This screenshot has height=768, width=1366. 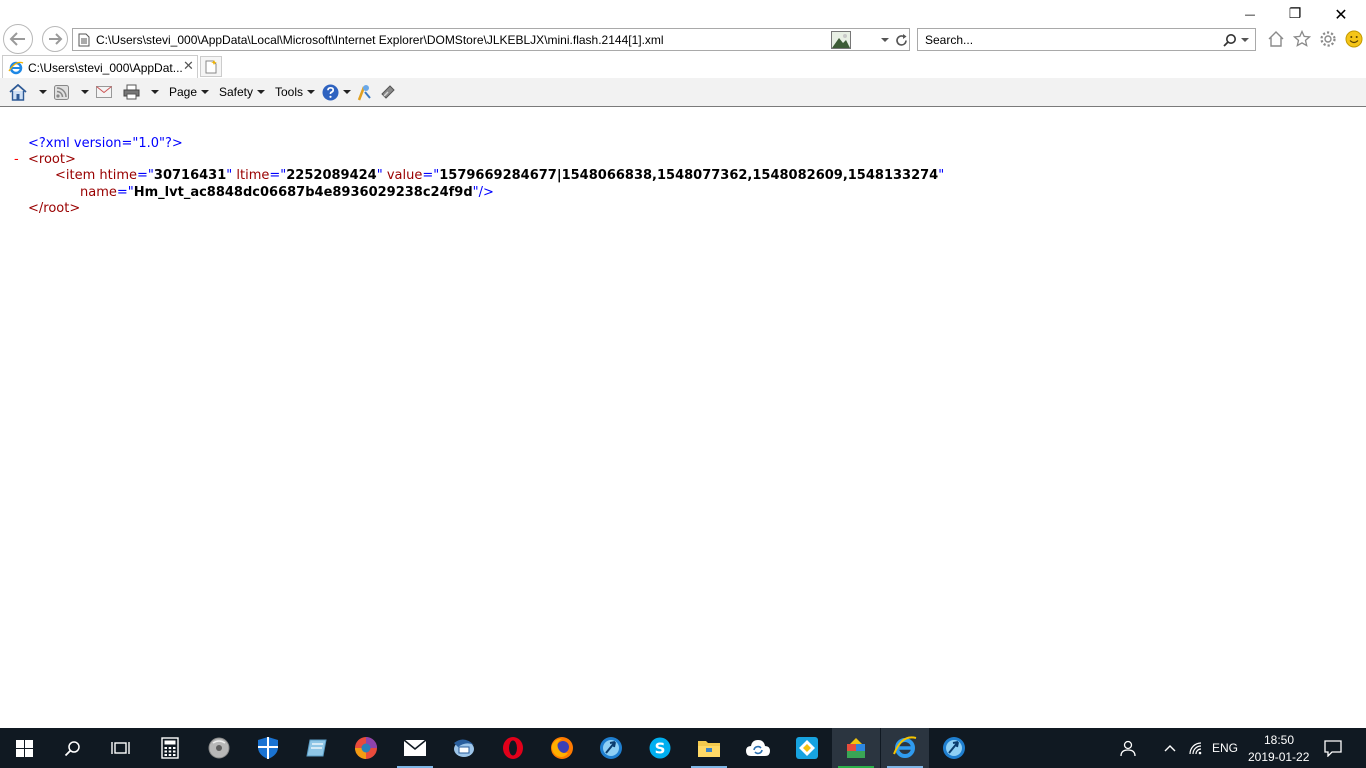 I want to click on new-tab-button, so click(x=211, y=66).